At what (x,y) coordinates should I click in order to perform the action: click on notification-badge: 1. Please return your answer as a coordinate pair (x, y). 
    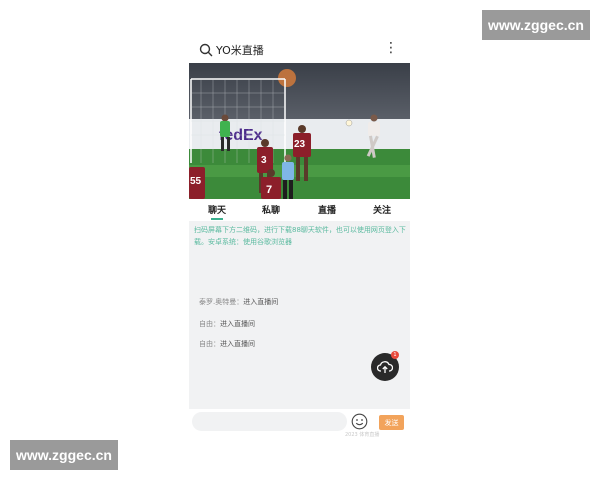
    Looking at the image, I should click on (395, 355).